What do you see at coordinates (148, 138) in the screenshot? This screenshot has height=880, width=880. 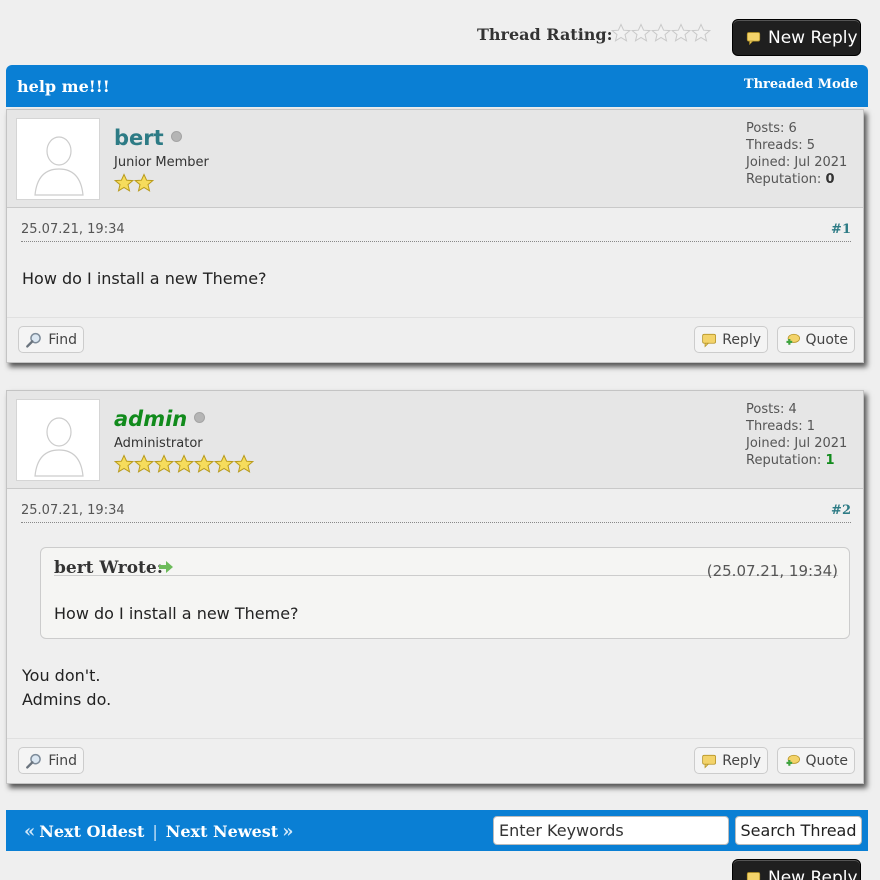 I see `username-link: bert` at bounding box center [148, 138].